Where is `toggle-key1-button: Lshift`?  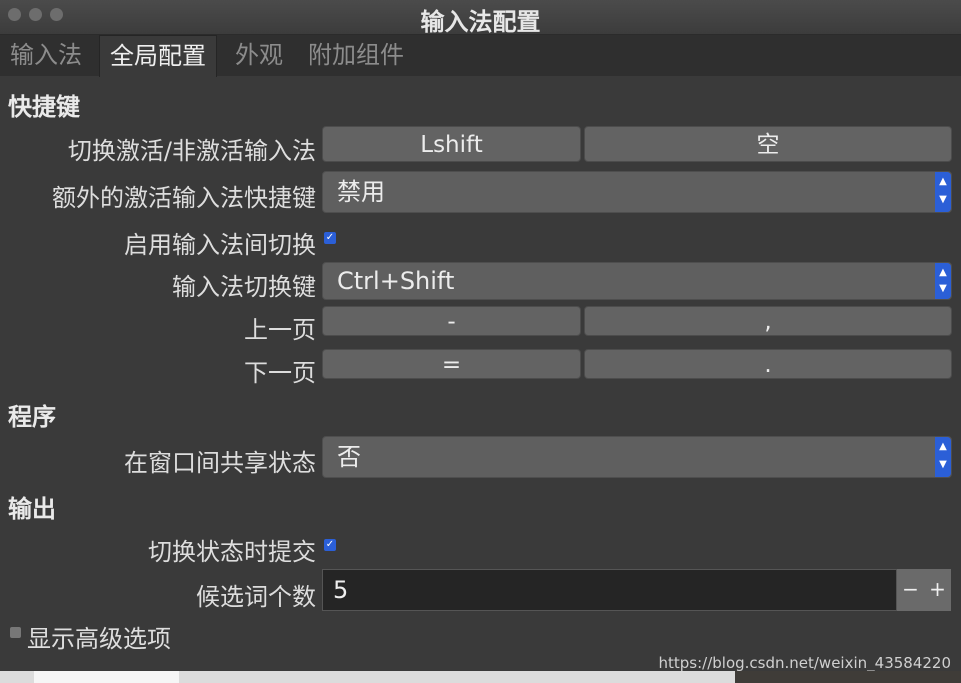 toggle-key1-button: Lshift is located at coordinates (451, 144).